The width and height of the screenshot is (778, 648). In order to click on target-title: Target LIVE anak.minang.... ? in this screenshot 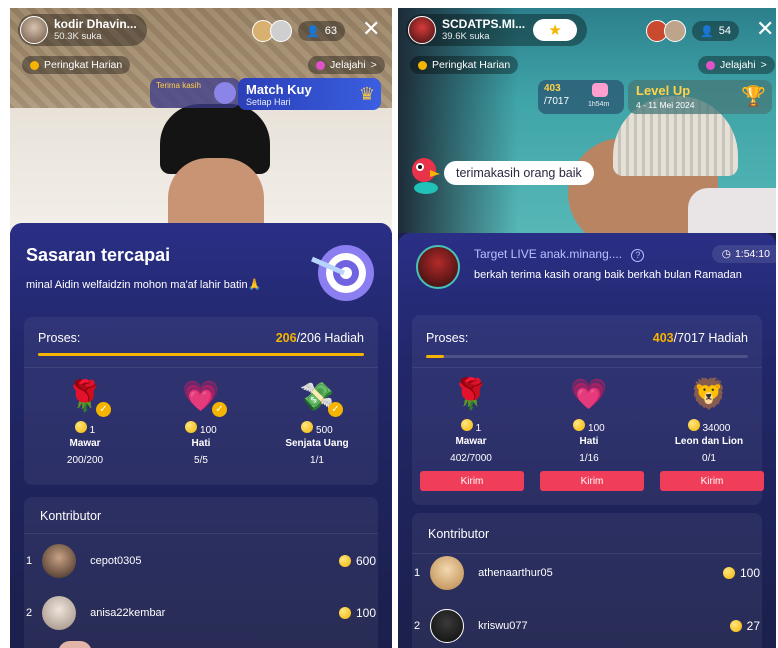, I will do `click(559, 254)`.